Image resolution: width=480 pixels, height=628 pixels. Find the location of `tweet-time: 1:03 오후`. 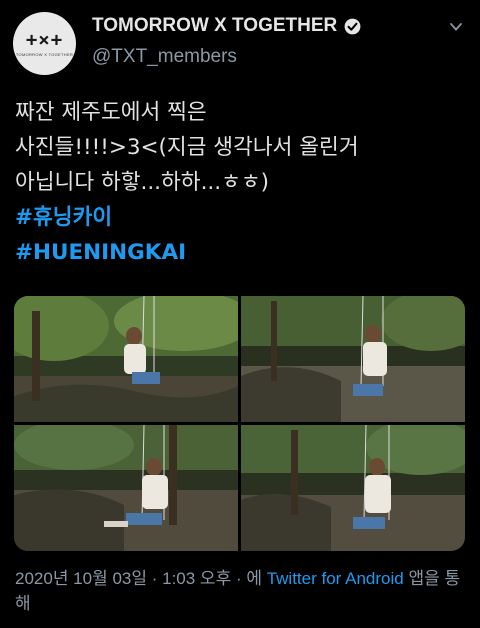

tweet-time: 1:03 오후 is located at coordinates (196, 578).